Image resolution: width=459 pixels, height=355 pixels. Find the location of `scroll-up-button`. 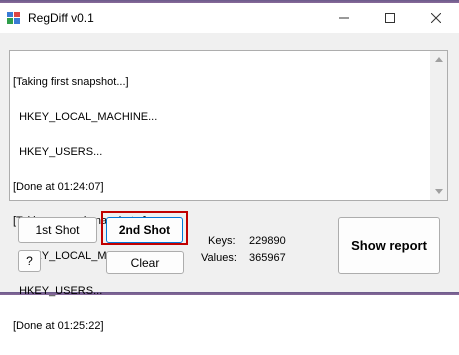

scroll-up-button is located at coordinates (438, 59).